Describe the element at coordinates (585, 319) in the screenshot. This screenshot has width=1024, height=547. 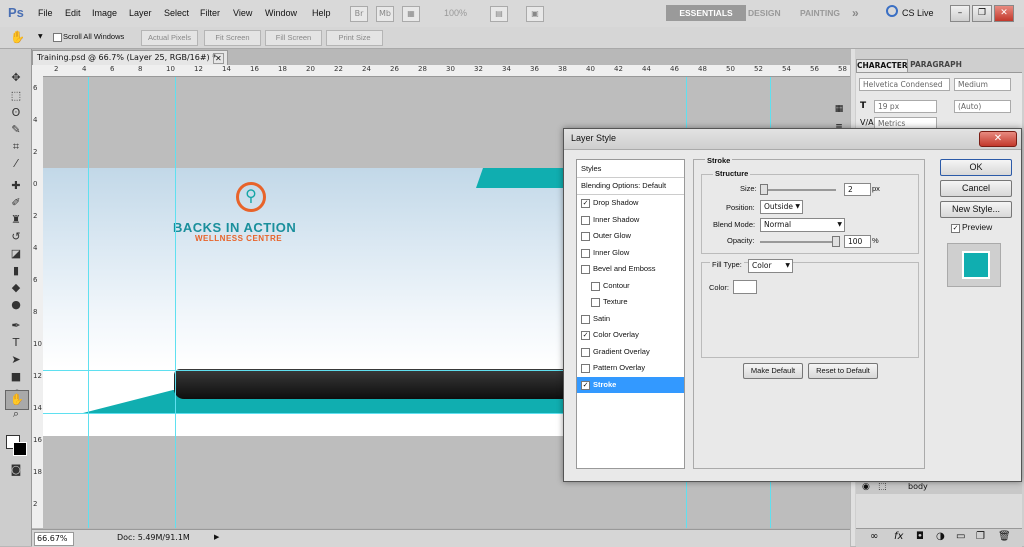
I see `satin-checkbox` at that location.